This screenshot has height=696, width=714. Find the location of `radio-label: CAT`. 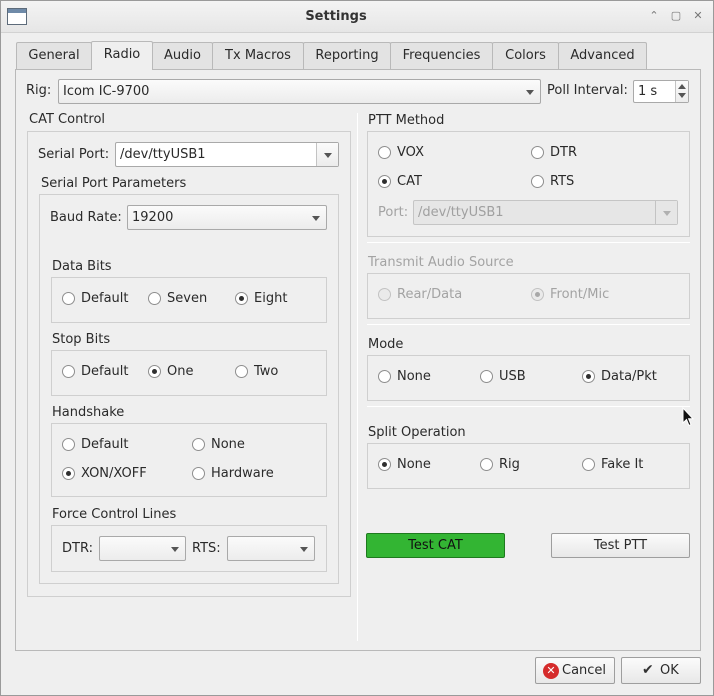

radio-label: CAT is located at coordinates (409, 181).